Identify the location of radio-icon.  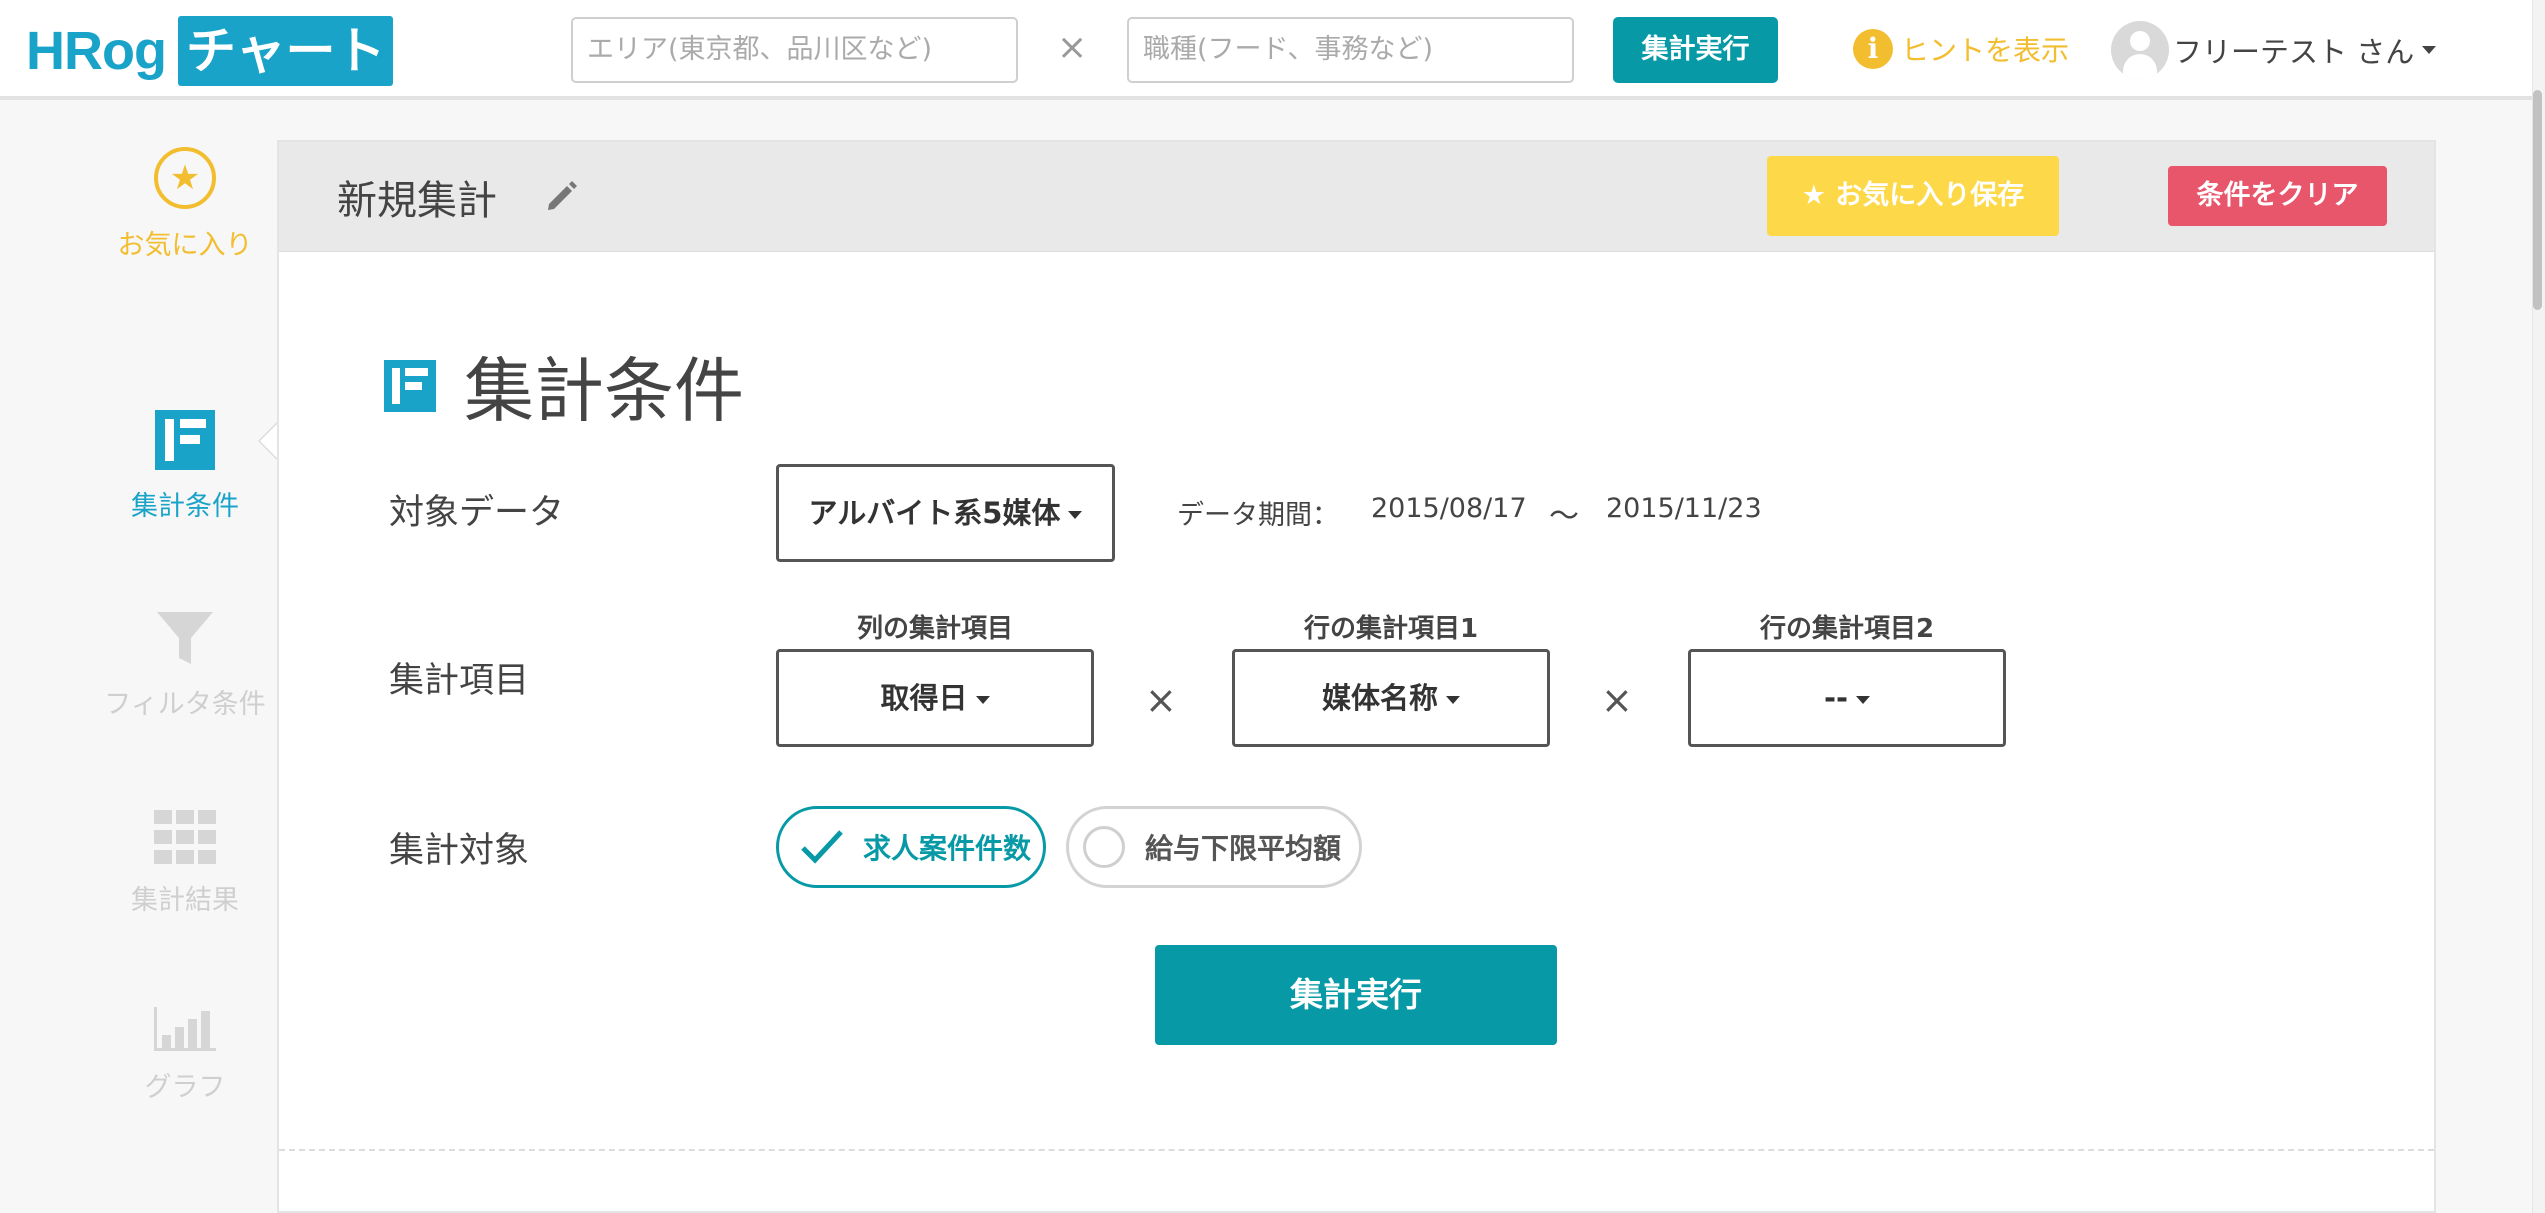
(1104, 847).